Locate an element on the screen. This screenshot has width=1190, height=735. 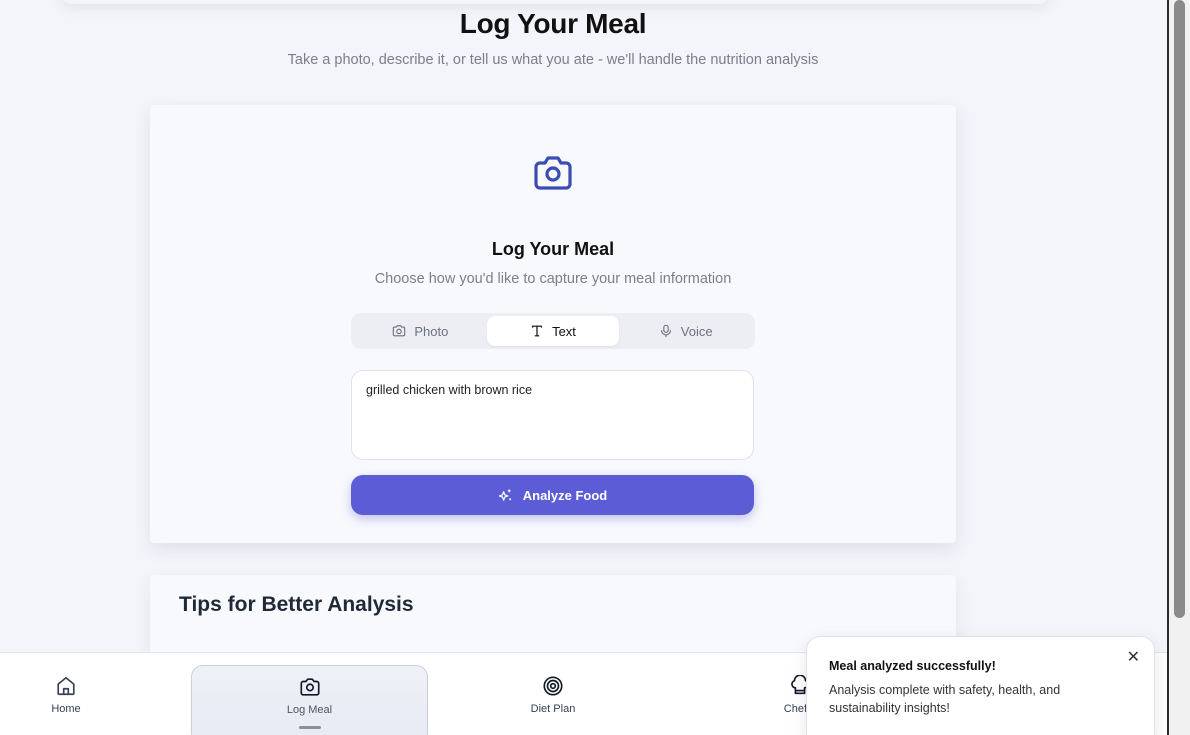
scrollbar-thumb is located at coordinates (1179, 309).